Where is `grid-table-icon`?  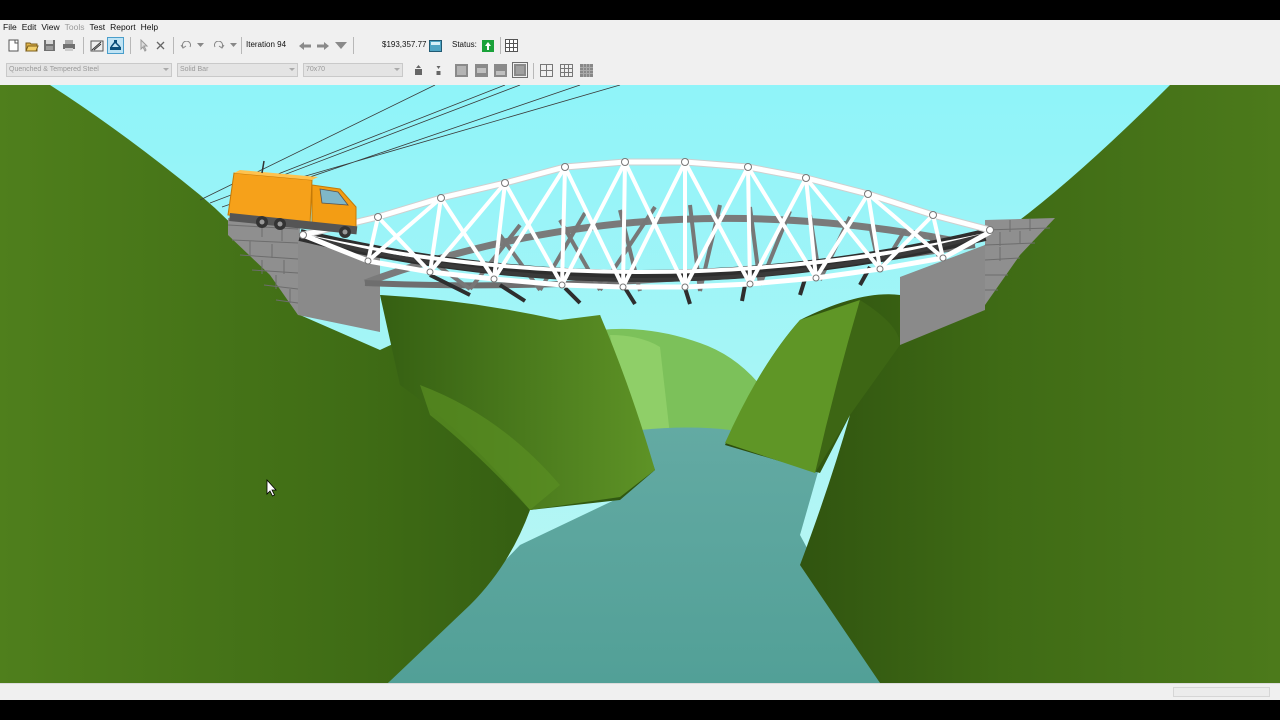 grid-table-icon is located at coordinates (511, 45).